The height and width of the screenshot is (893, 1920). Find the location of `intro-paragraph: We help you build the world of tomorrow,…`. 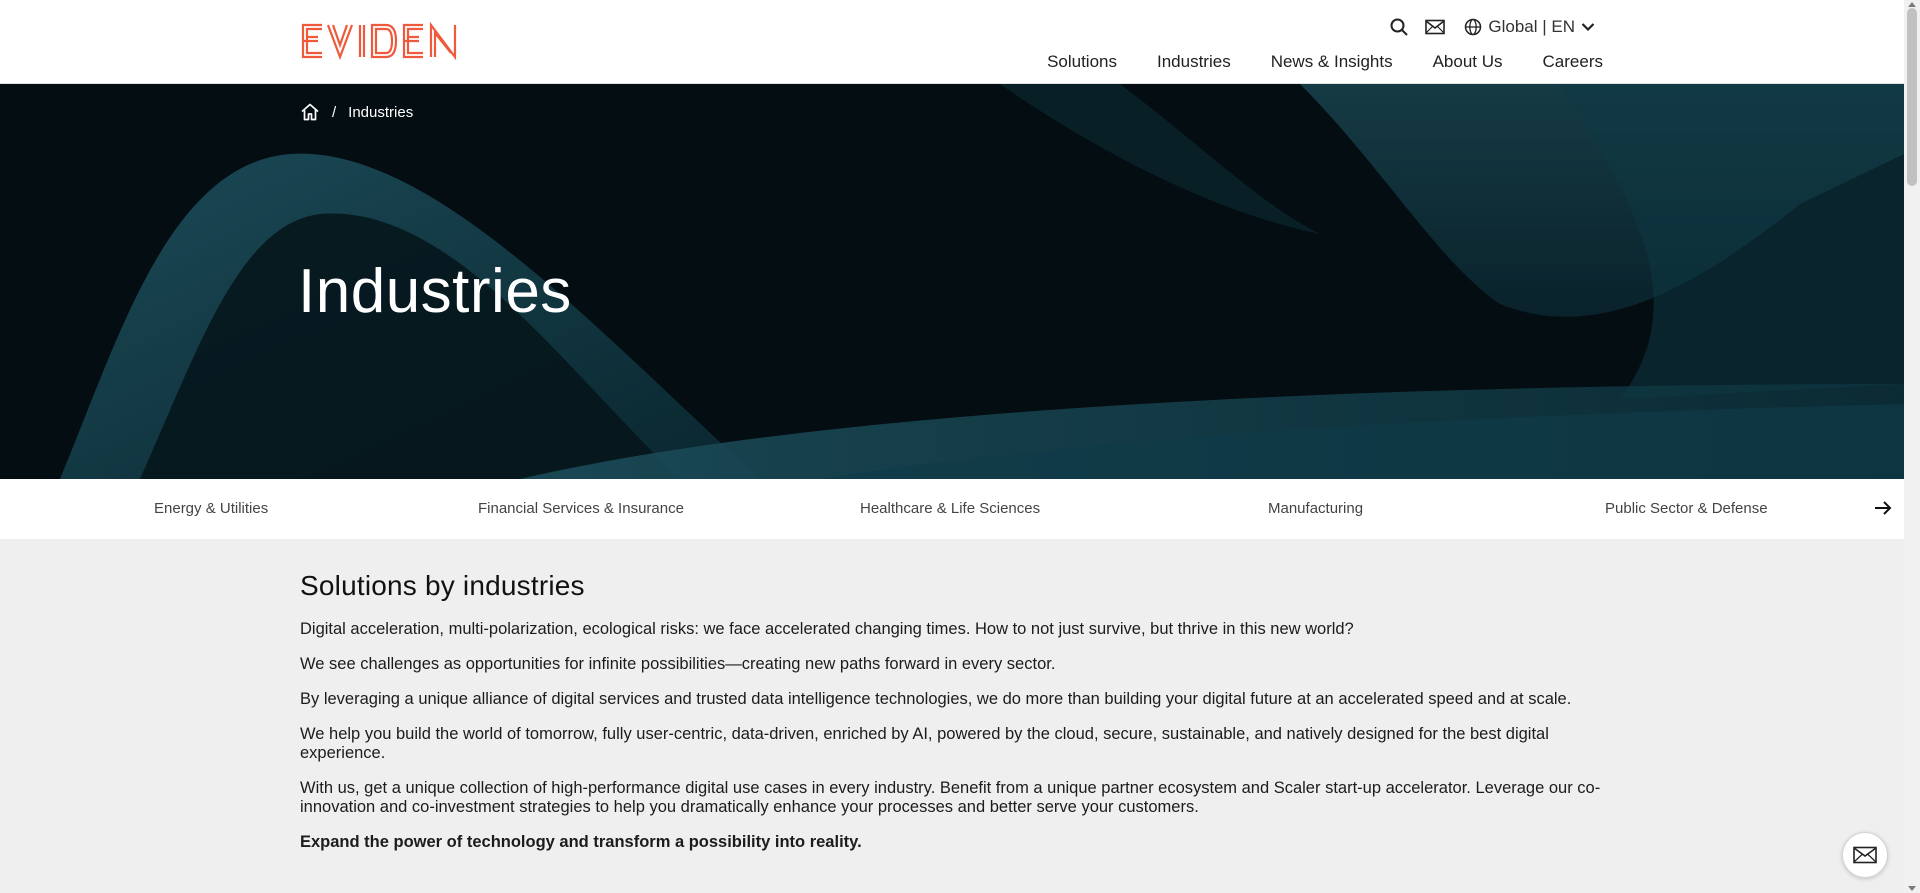

intro-paragraph: We help you build the world of tomorrow,… is located at coordinates (924, 743).